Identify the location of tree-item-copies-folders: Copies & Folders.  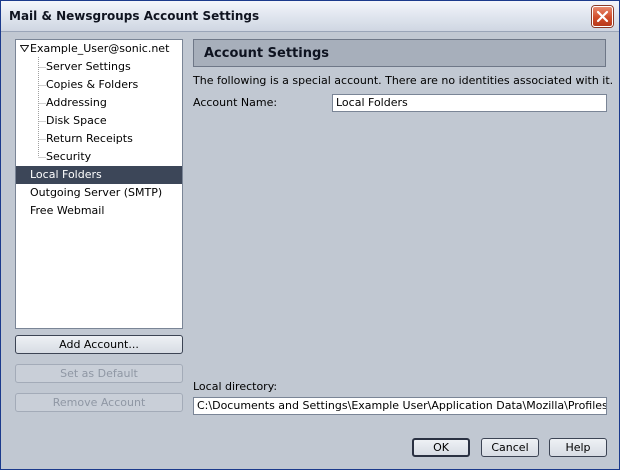
(99, 85).